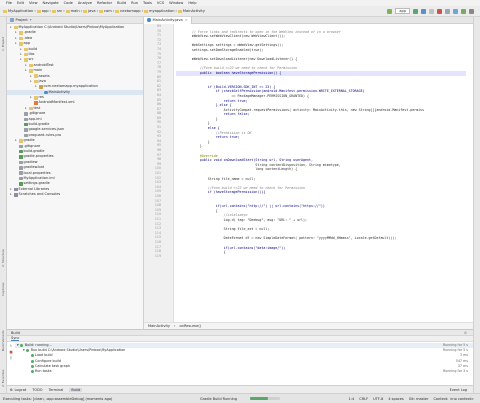 This screenshot has width=480, height=403. Describe the element at coordinates (265, 398) in the screenshot. I see `progress-bar` at that location.